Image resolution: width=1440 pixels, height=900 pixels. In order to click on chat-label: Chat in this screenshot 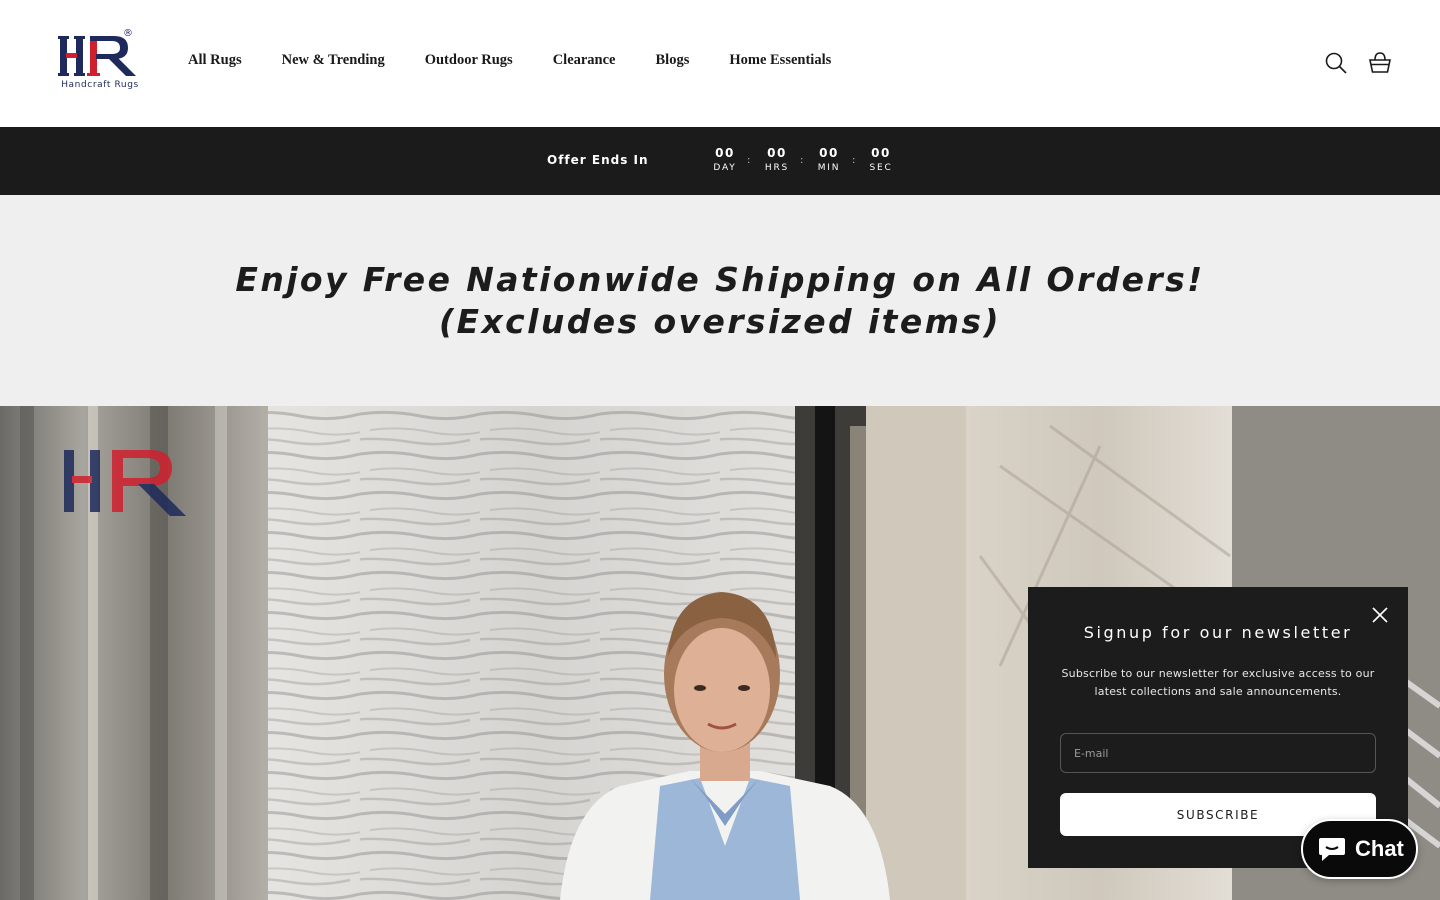, I will do `click(1379, 848)`.